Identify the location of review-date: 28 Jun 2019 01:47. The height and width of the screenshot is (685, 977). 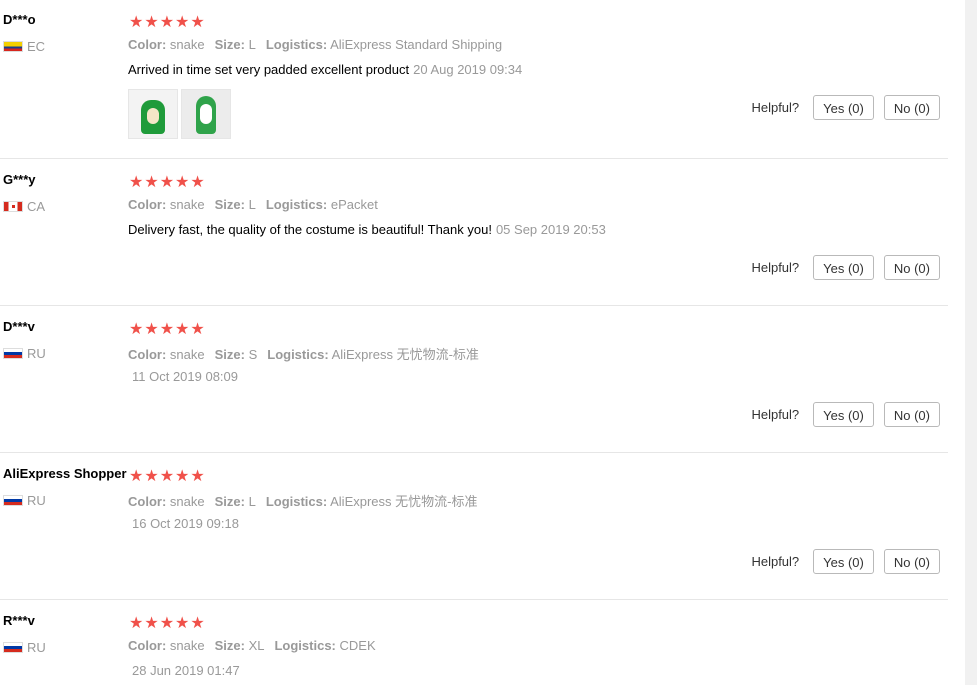
(186, 670).